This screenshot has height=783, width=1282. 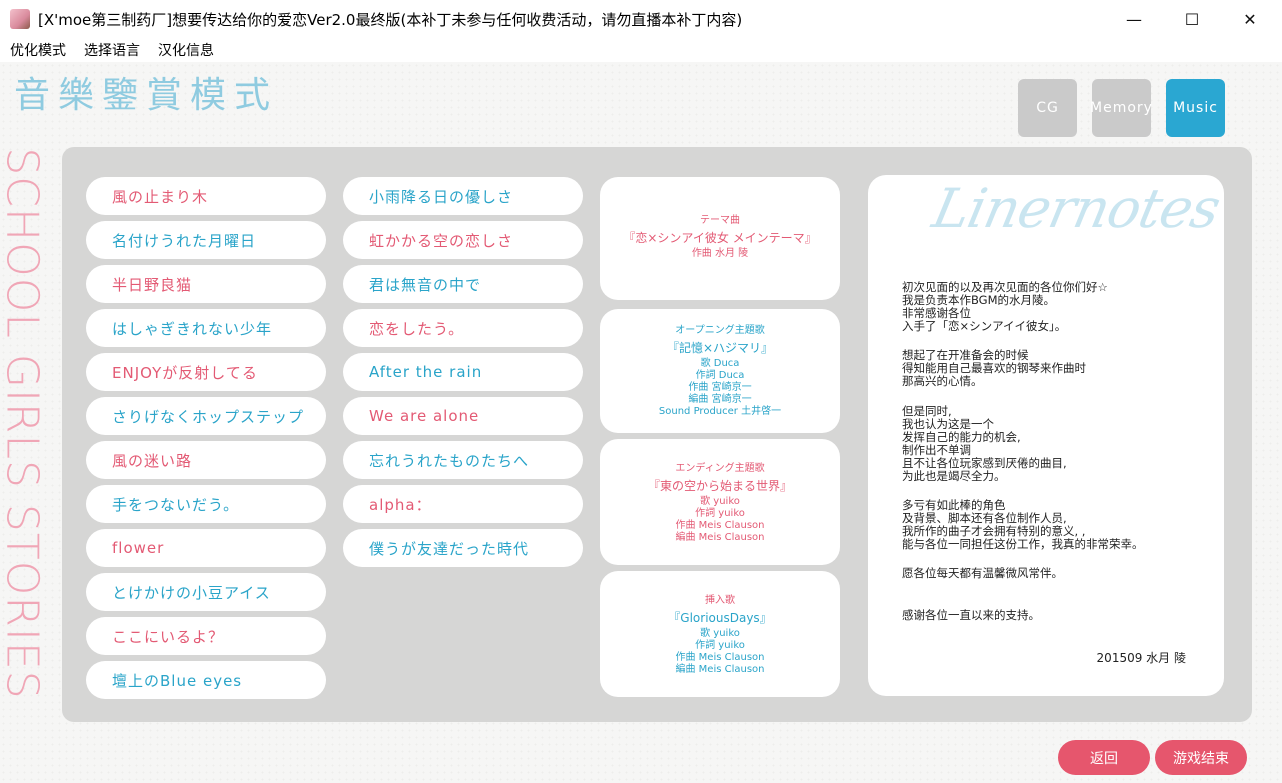 I want to click on card-line: Sound Producer 土井啓一, so click(x=720, y=411).